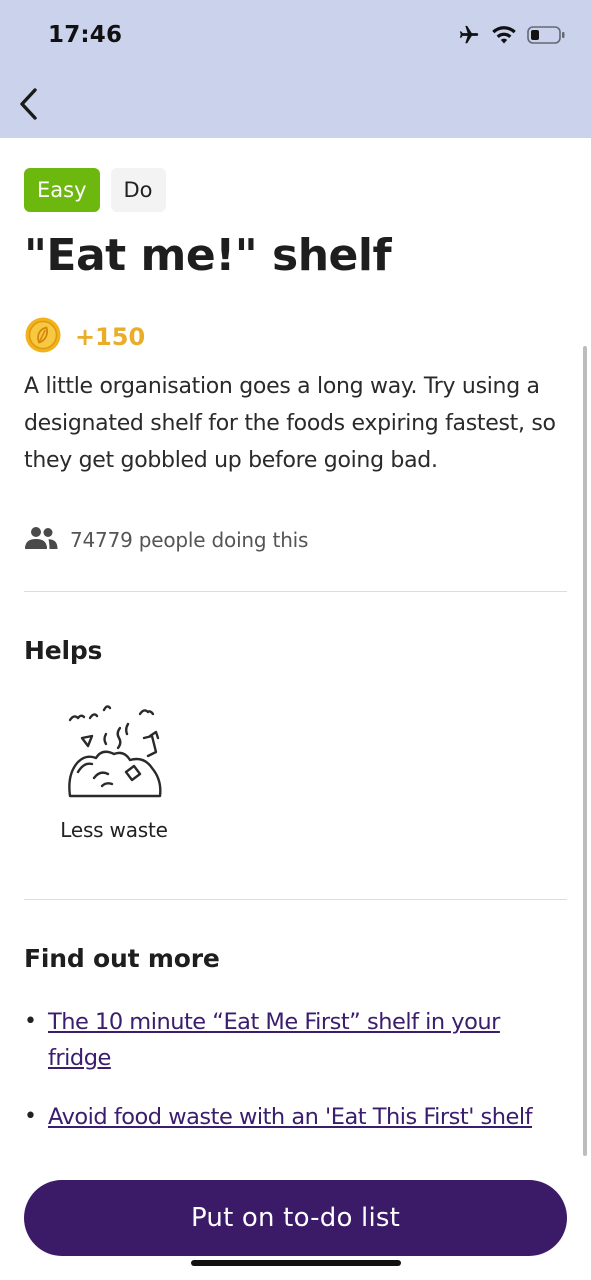 This screenshot has width=591, height=1280. Describe the element at coordinates (504, 35) in the screenshot. I see `wifi-icon` at that location.